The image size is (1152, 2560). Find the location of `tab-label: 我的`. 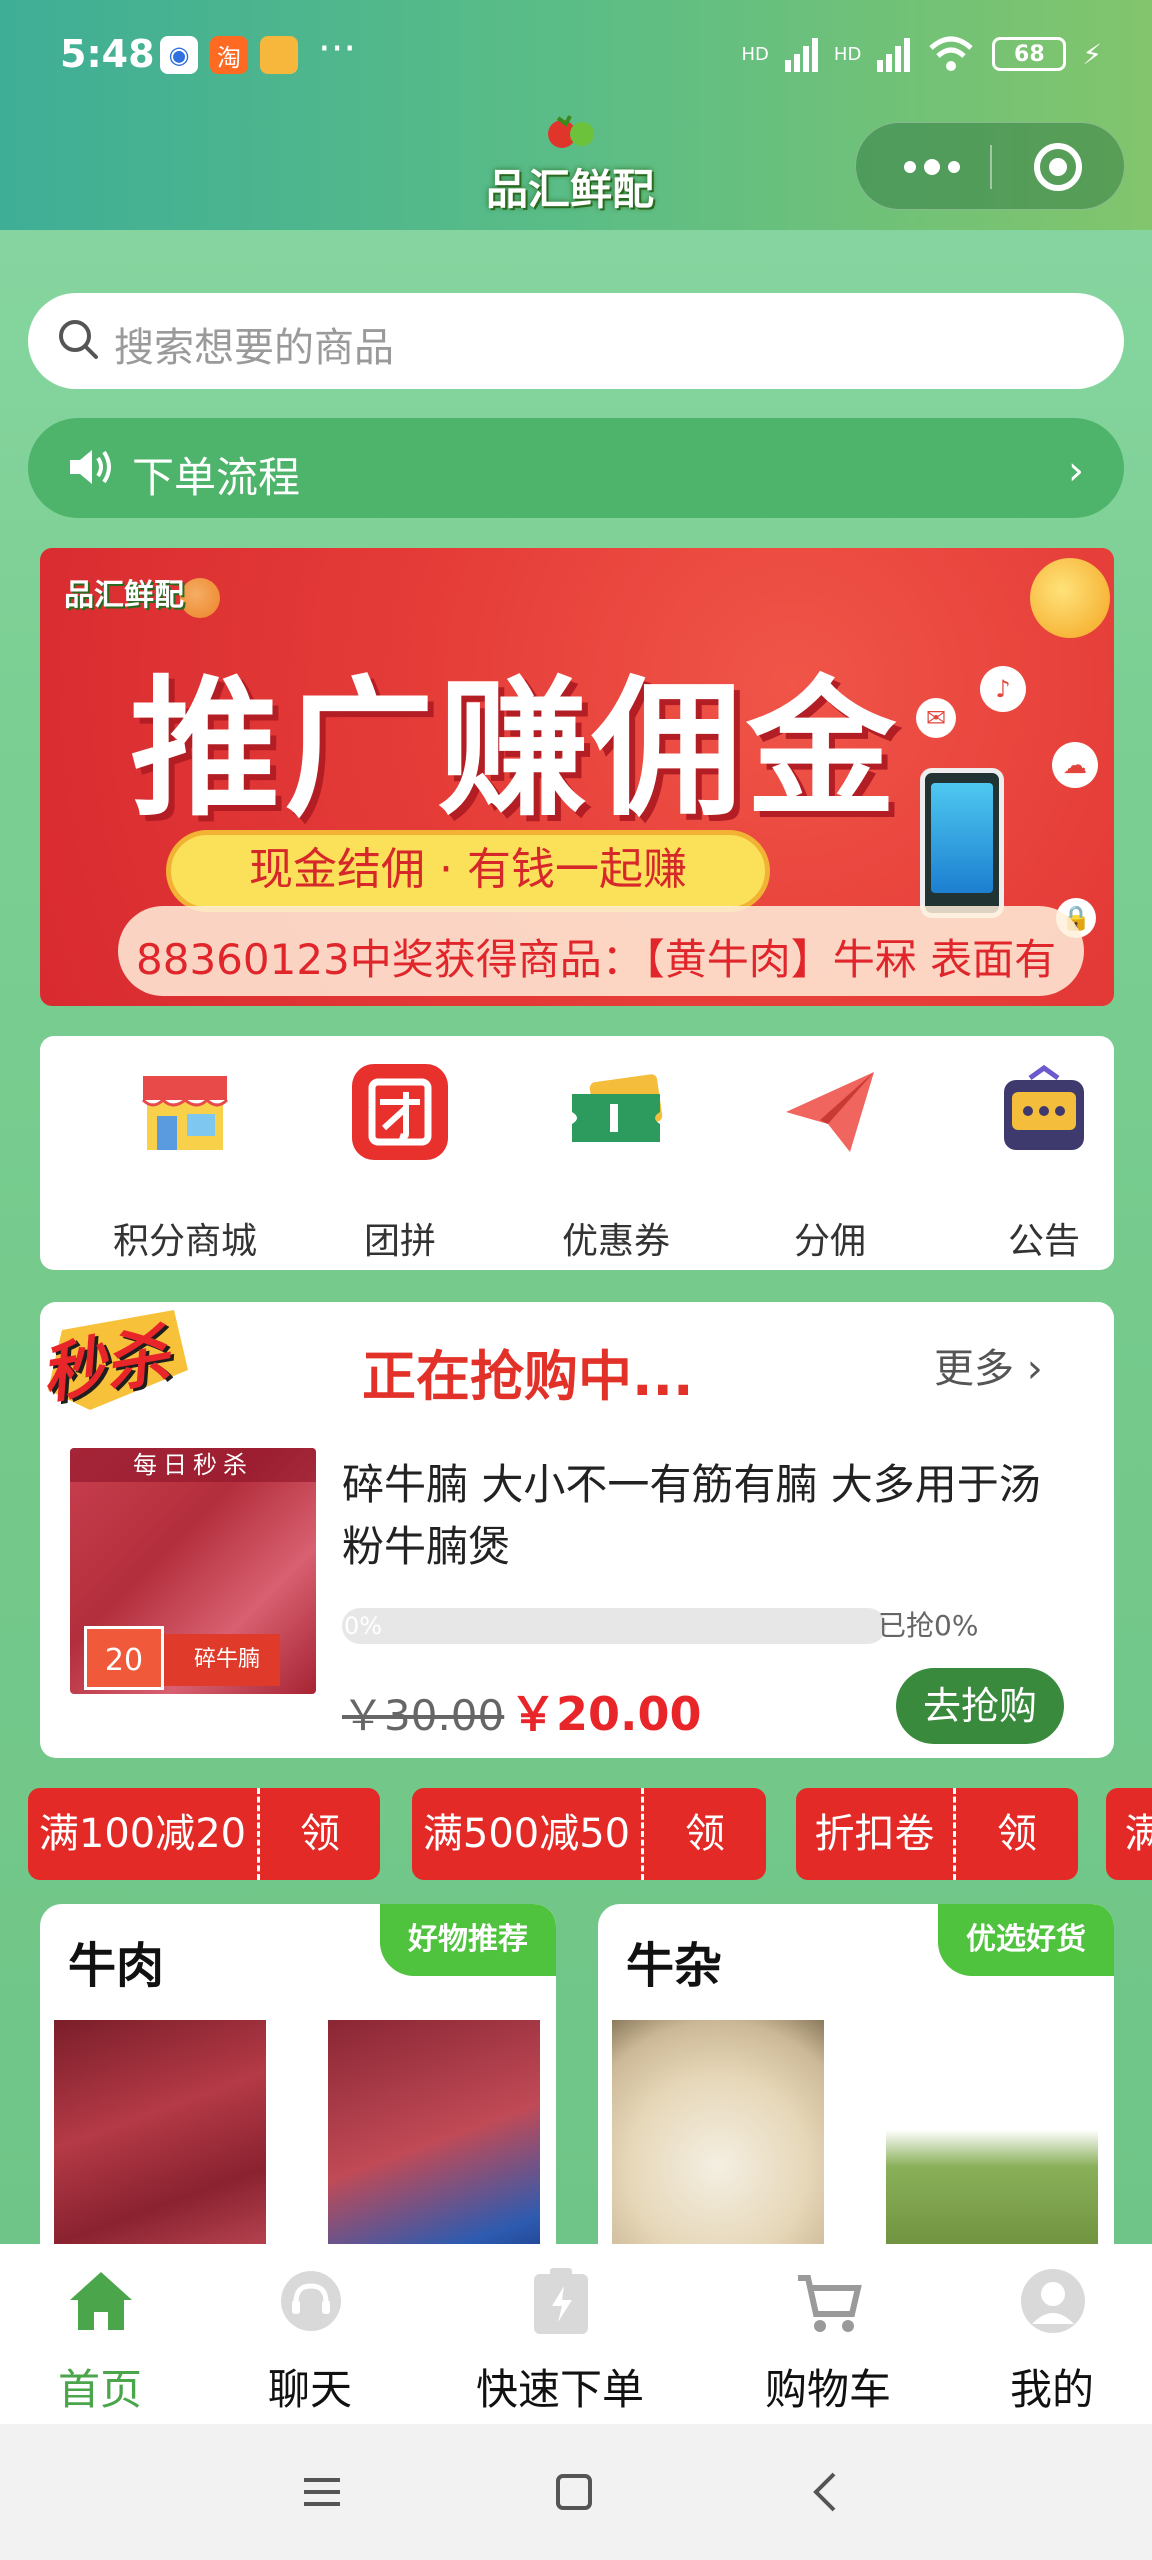

tab-label: 我的 is located at coordinates (1051, 2389).